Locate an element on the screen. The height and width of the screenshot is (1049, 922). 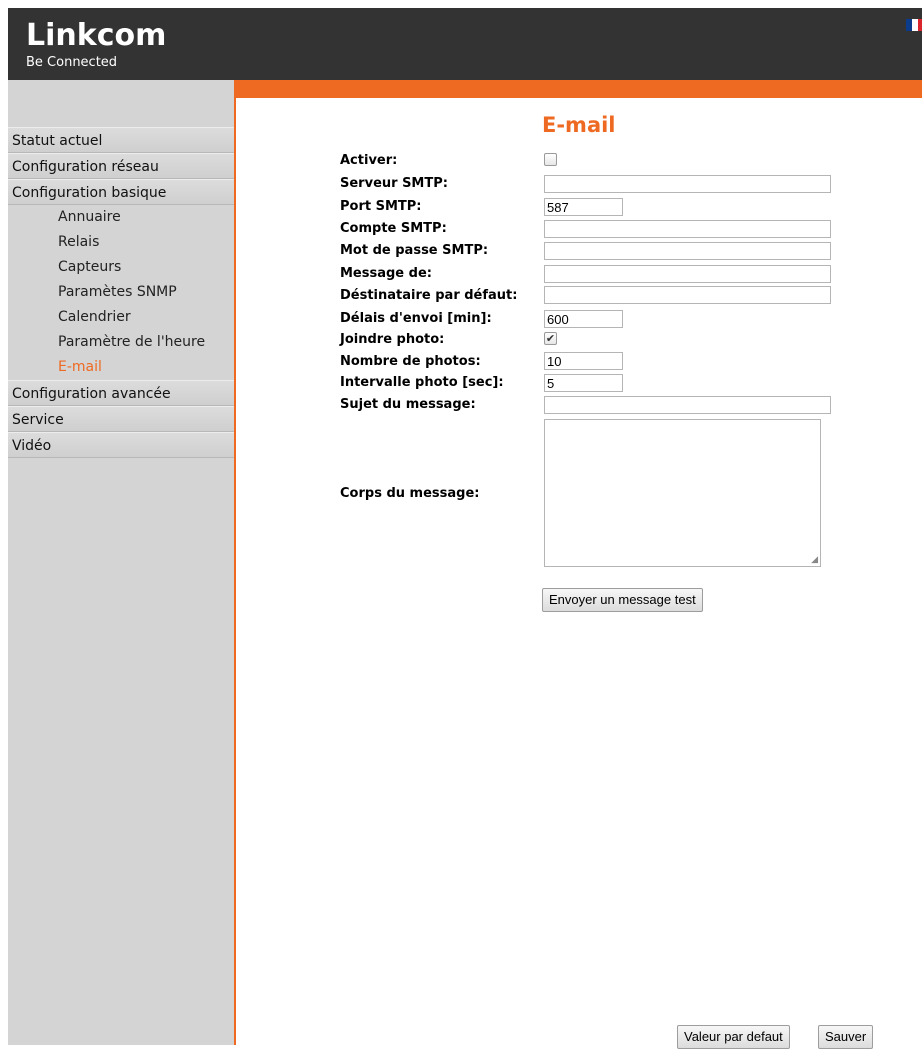
corps-textarea: ◢ is located at coordinates (682, 493).